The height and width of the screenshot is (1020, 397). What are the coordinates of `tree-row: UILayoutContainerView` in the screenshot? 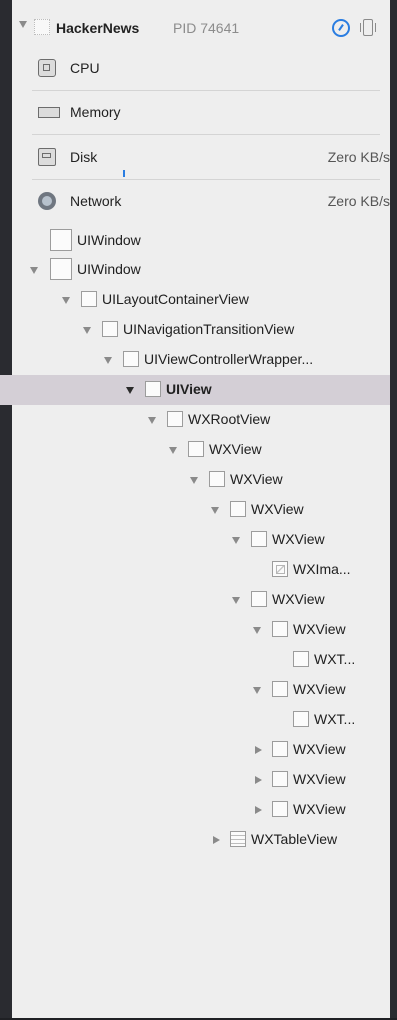 It's located at (201, 300).